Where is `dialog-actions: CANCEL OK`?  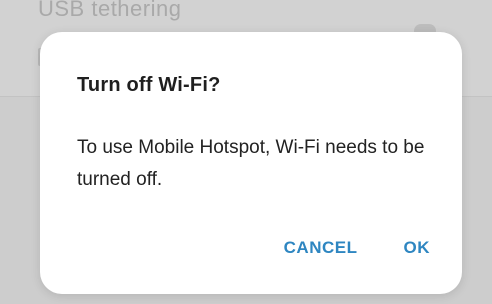
dialog-actions: CANCEL OK is located at coordinates (357, 248).